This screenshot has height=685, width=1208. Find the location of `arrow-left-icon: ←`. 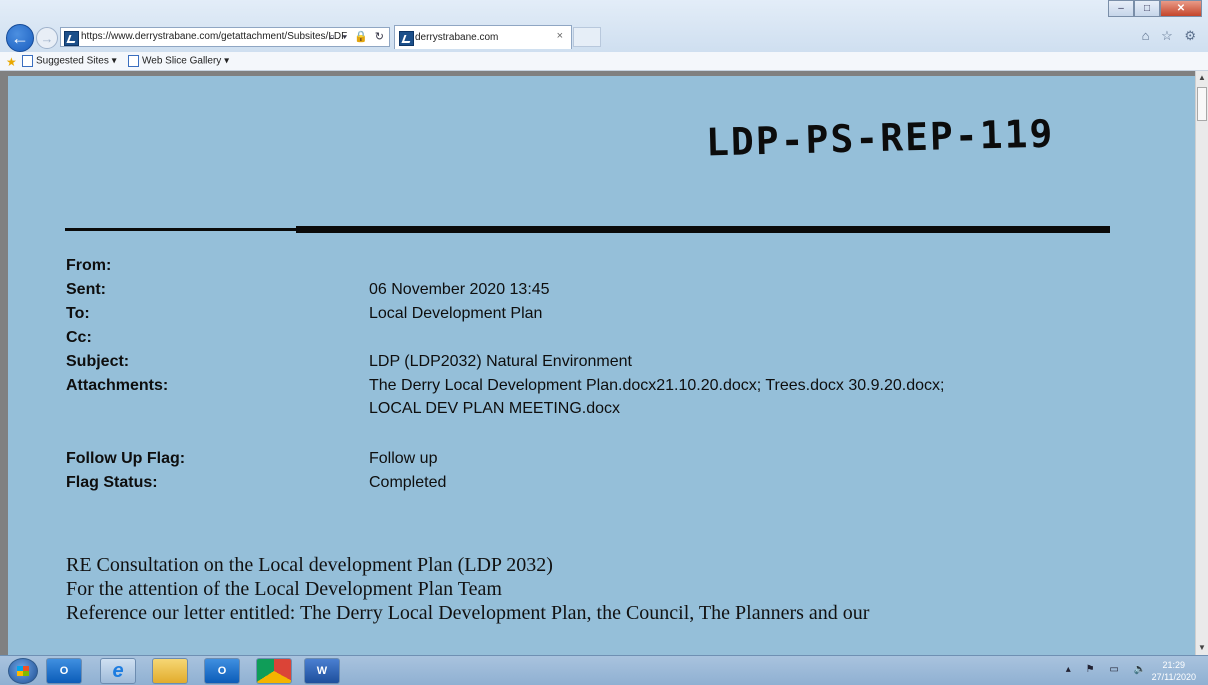

arrow-left-icon: ← is located at coordinates (20, 37).